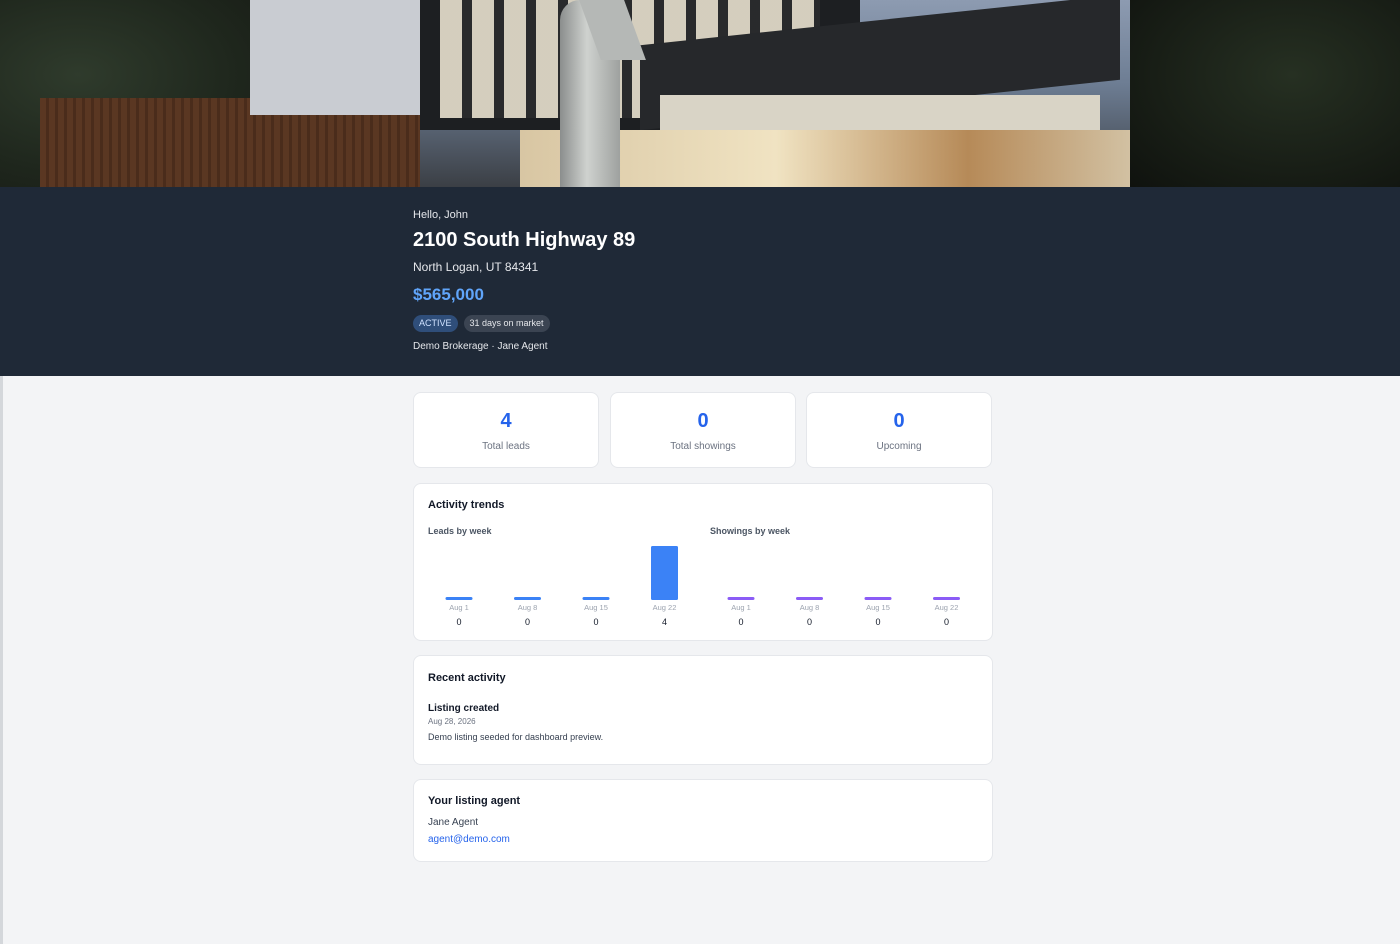 This screenshot has height=944, width=1400. I want to click on listing-address: 2100 South Highway 89, so click(524, 240).